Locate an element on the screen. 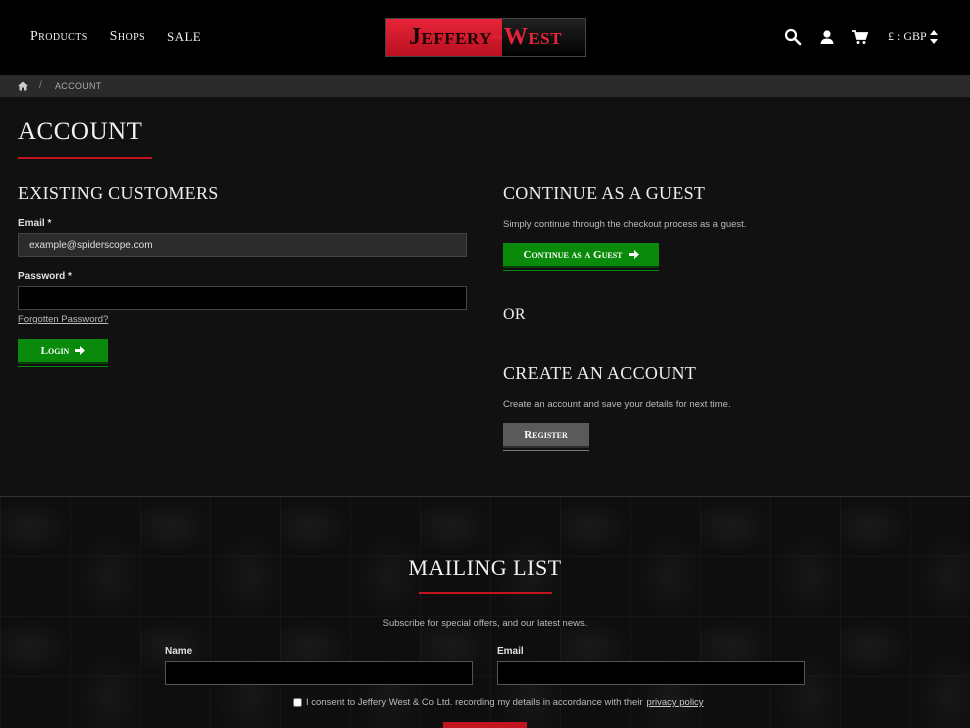  password-label: Password * is located at coordinates (45, 276).